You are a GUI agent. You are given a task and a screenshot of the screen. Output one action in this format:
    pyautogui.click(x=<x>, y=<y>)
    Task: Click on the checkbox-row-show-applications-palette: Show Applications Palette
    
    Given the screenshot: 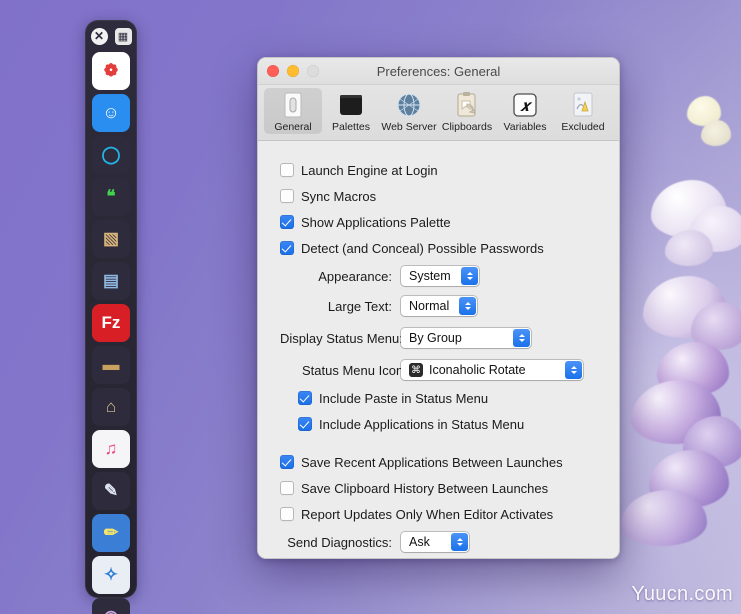 What is the action you would take?
    pyautogui.click(x=438, y=222)
    